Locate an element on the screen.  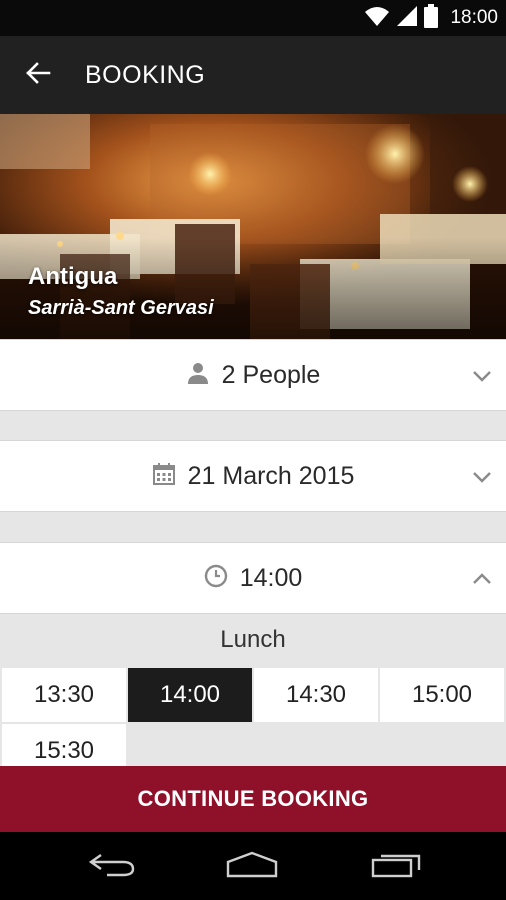
person-icon is located at coordinates (198, 375).